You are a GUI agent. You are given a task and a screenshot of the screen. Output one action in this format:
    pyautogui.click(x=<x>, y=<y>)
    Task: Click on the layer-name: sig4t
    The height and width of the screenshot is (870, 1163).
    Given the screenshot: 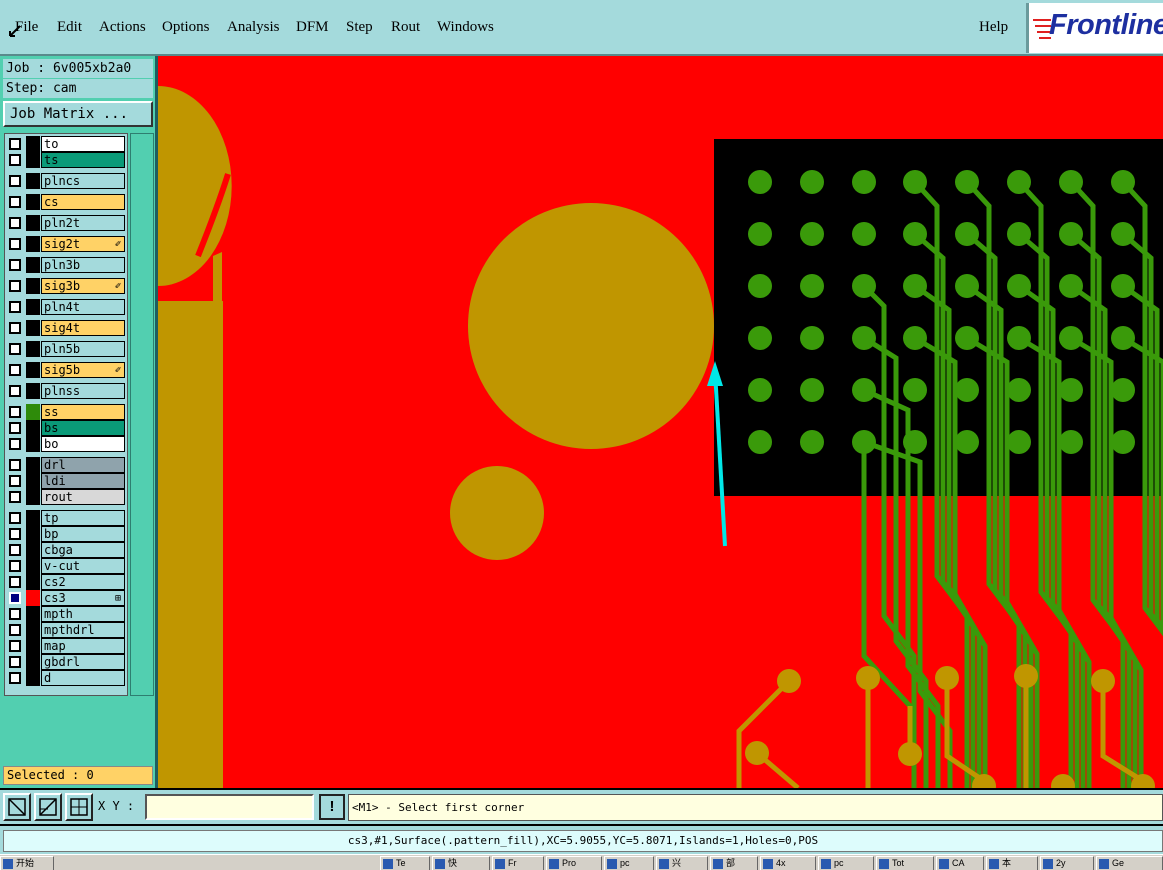 What is the action you would take?
    pyautogui.click(x=83, y=328)
    